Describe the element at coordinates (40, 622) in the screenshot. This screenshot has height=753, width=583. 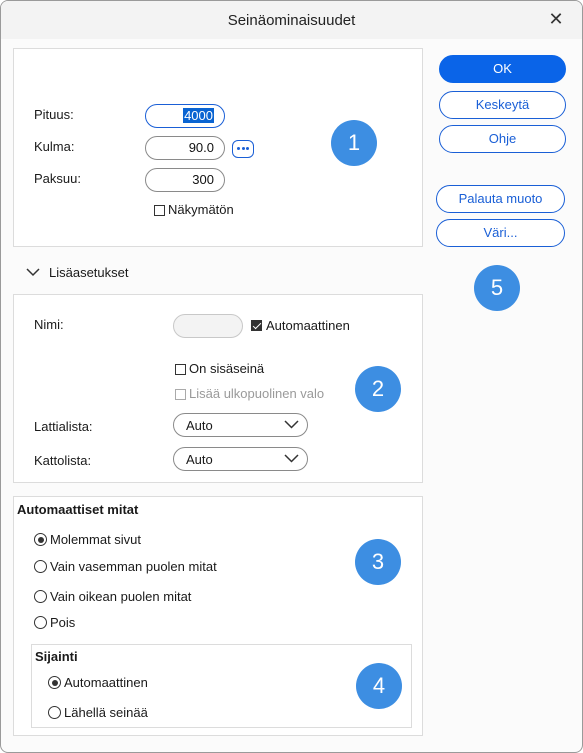
I see `radio-off` at that location.